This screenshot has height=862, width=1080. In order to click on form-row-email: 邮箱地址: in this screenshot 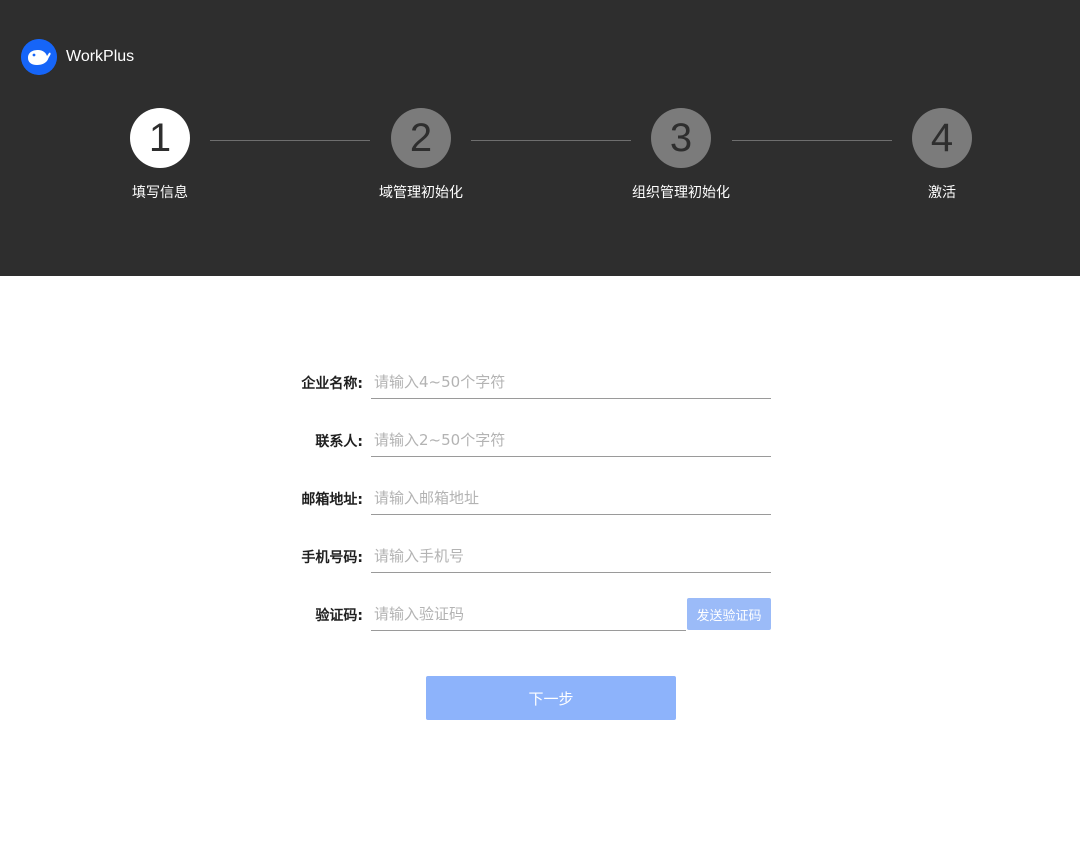, I will do `click(540, 499)`.